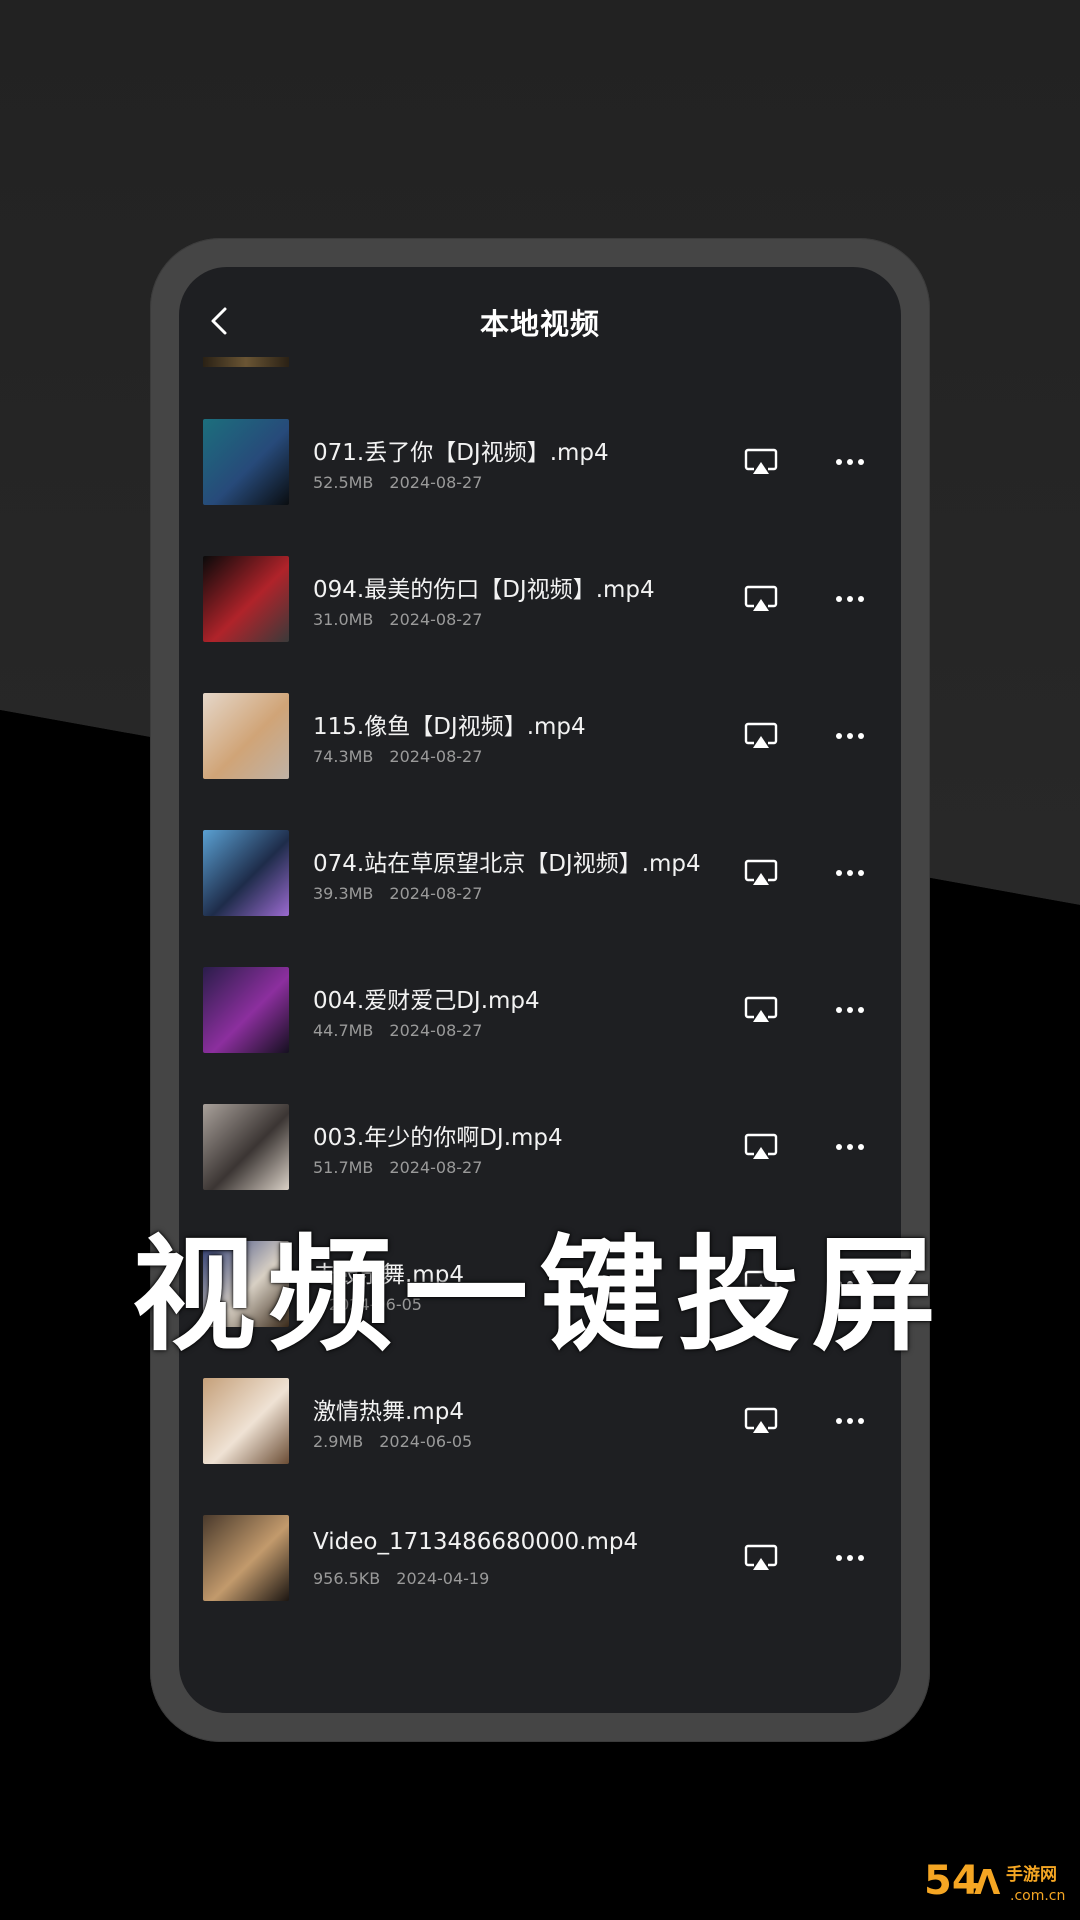  I want to click on video-meta: 956.5KB 2024-04-19, so click(401, 1578).